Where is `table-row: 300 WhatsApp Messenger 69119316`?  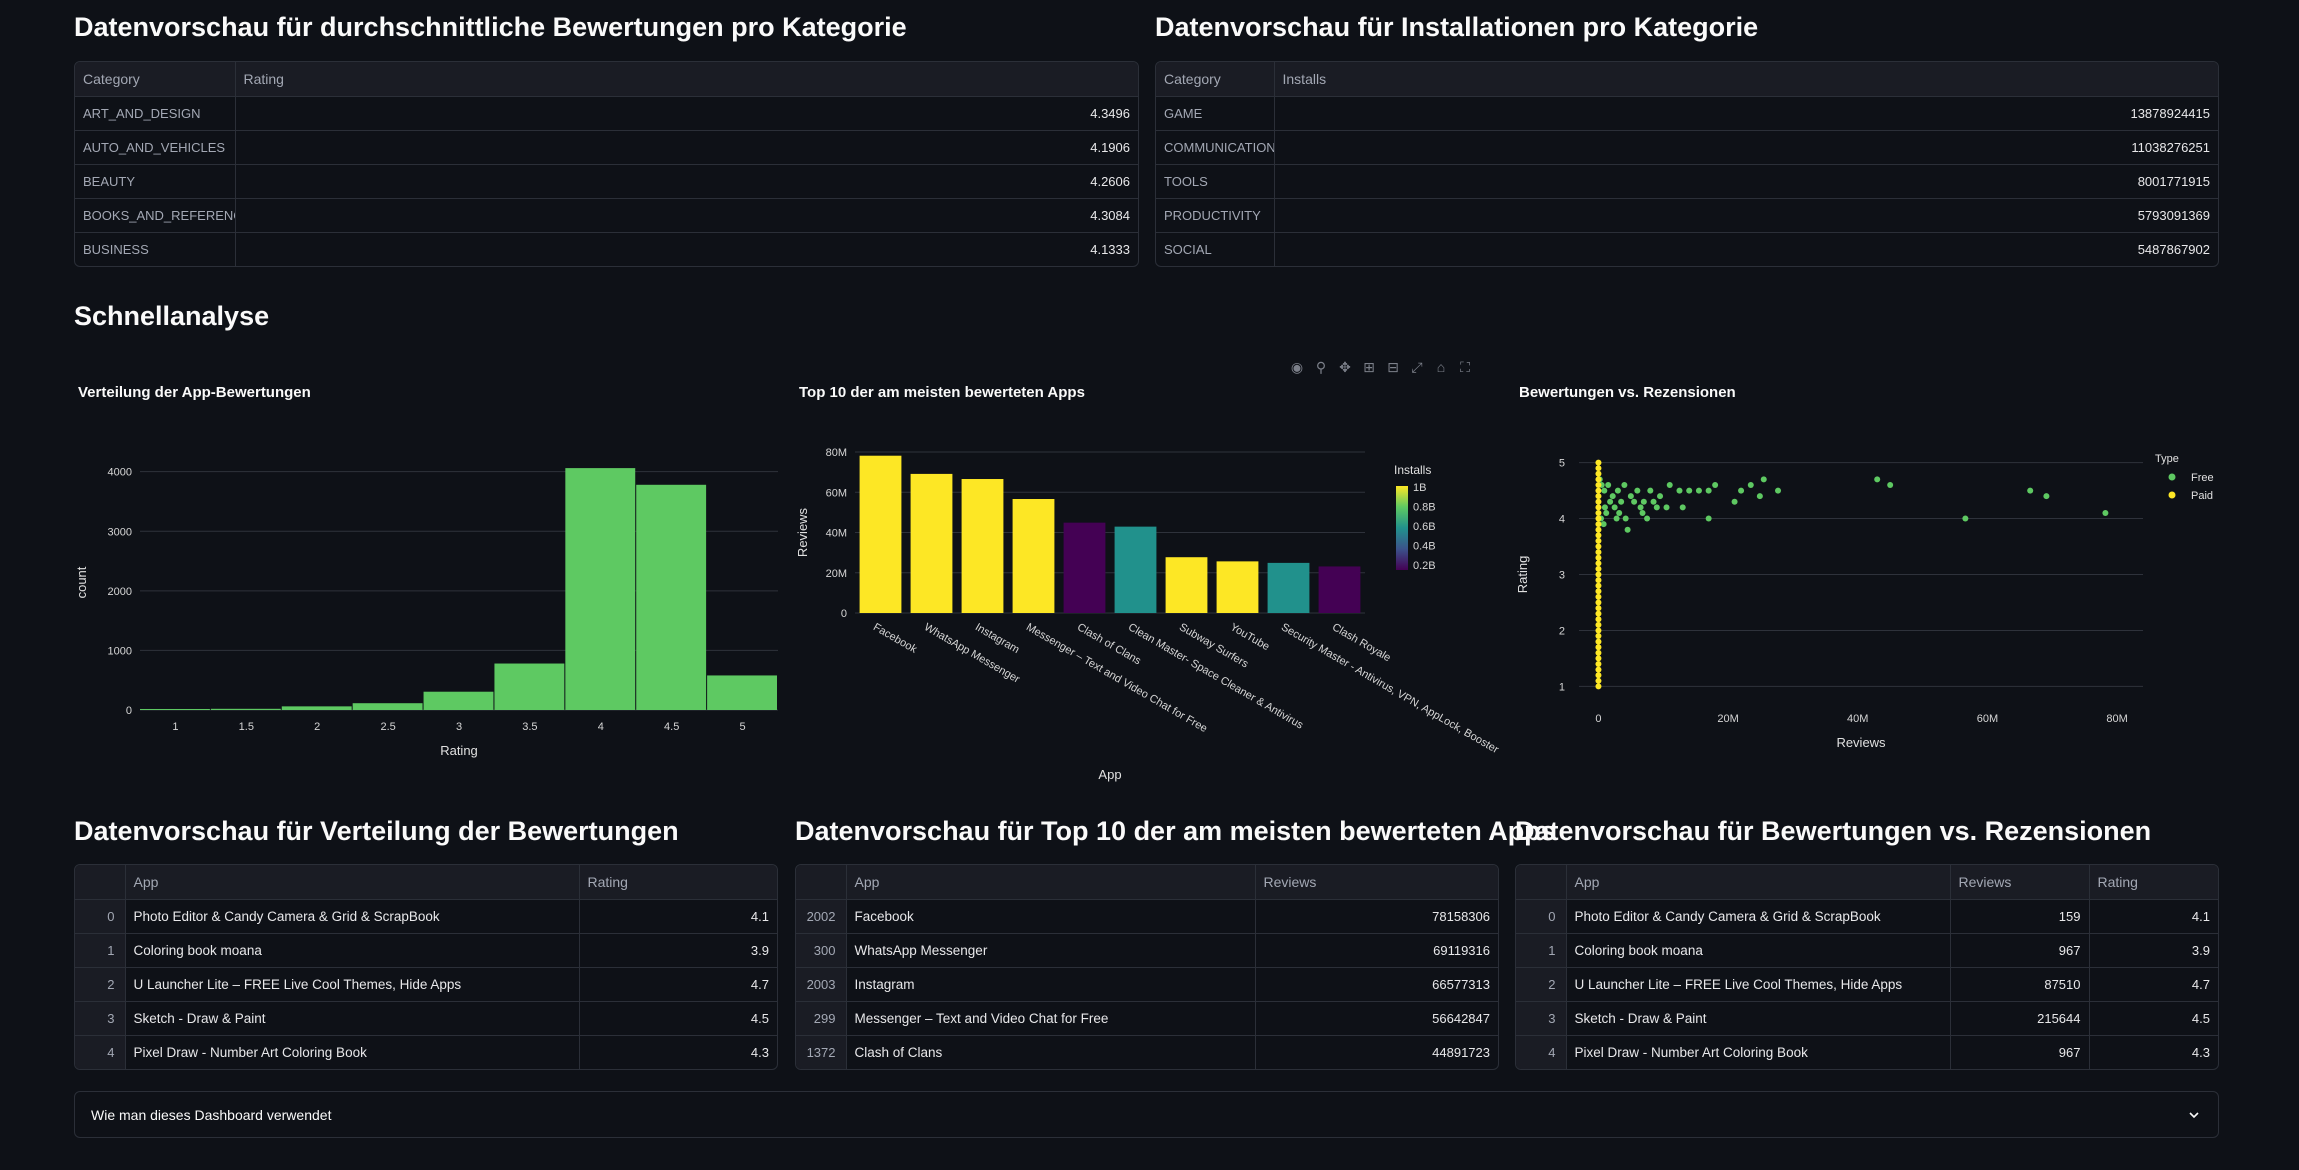
table-row: 300 WhatsApp Messenger 69119316 is located at coordinates (1147, 950).